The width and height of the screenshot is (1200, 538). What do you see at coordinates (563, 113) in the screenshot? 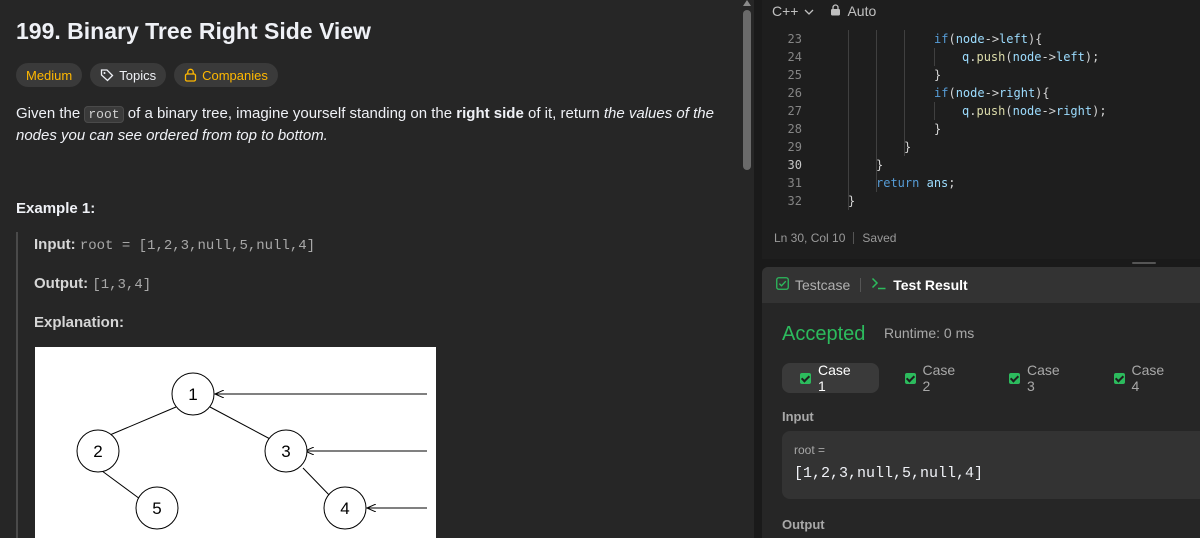
I see `desc-text: of it, return` at bounding box center [563, 113].